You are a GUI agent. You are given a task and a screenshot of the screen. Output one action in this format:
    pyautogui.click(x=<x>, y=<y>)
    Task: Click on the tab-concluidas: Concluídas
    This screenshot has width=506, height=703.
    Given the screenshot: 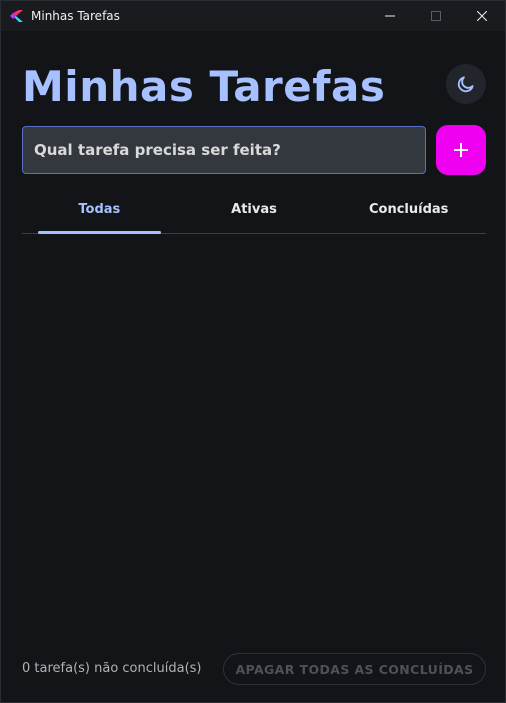 What is the action you would take?
    pyautogui.click(x=408, y=213)
    